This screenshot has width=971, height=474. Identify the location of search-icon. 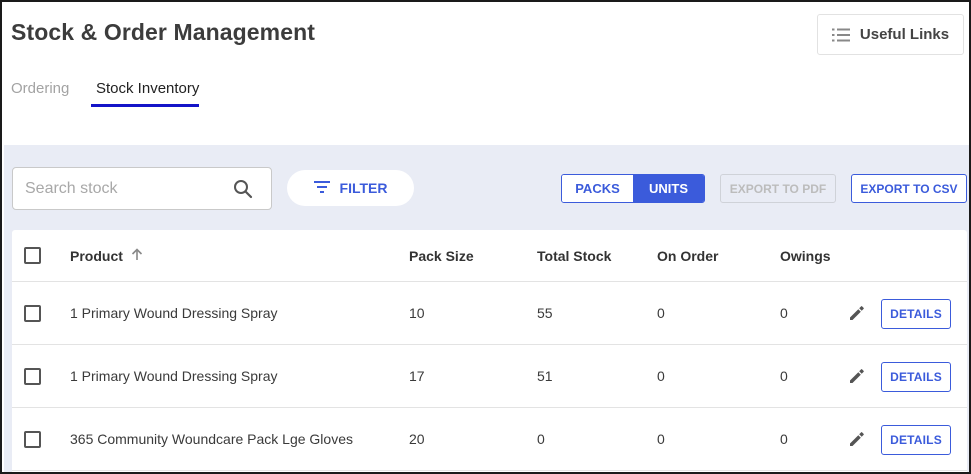
(243, 191).